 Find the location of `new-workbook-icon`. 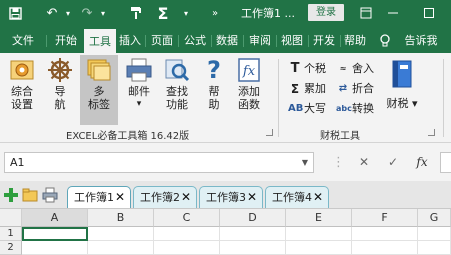

new-workbook-icon is located at coordinates (11, 195).